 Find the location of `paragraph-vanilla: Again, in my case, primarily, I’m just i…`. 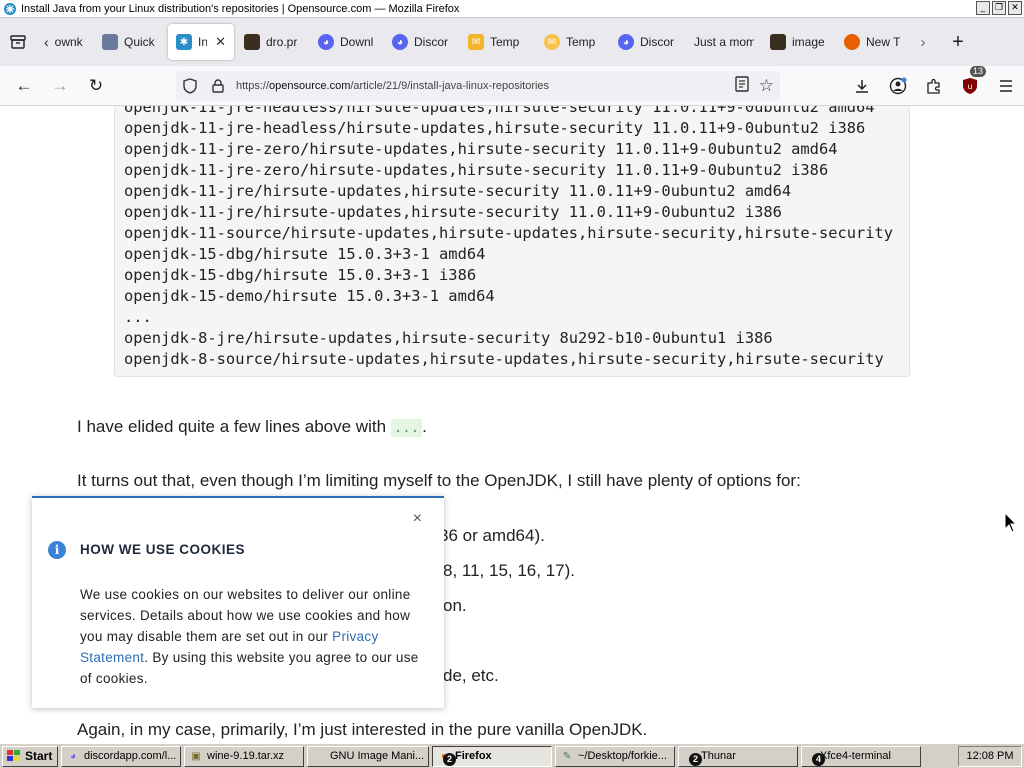

paragraph-vanilla: Again, in my case, primarily, I’m just i… is located at coordinates (362, 729).